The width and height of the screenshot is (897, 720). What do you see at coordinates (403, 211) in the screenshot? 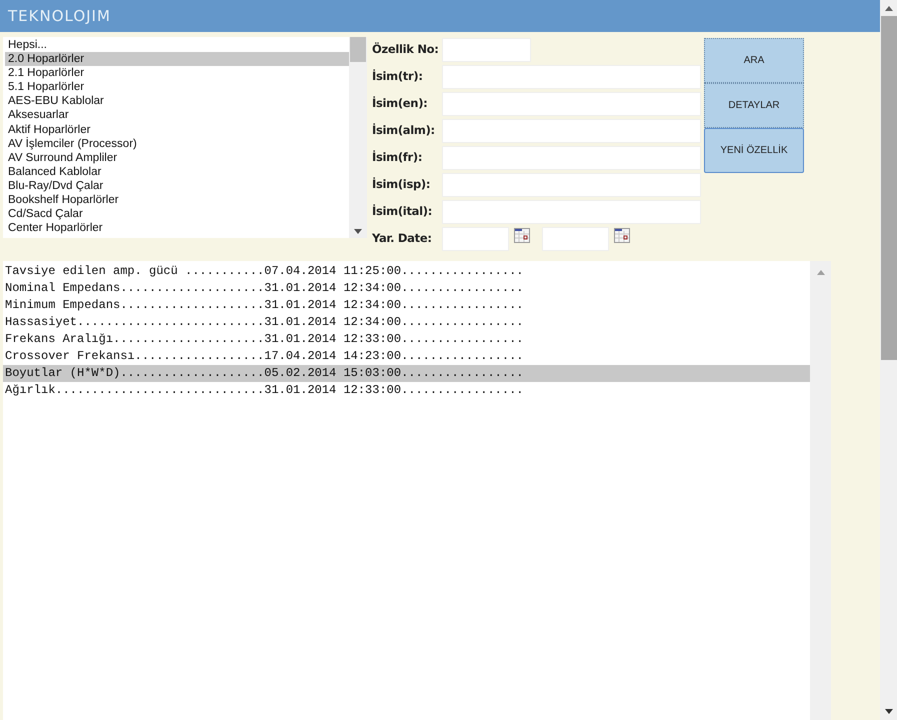
I see `field-label: İsim(ital):` at bounding box center [403, 211].